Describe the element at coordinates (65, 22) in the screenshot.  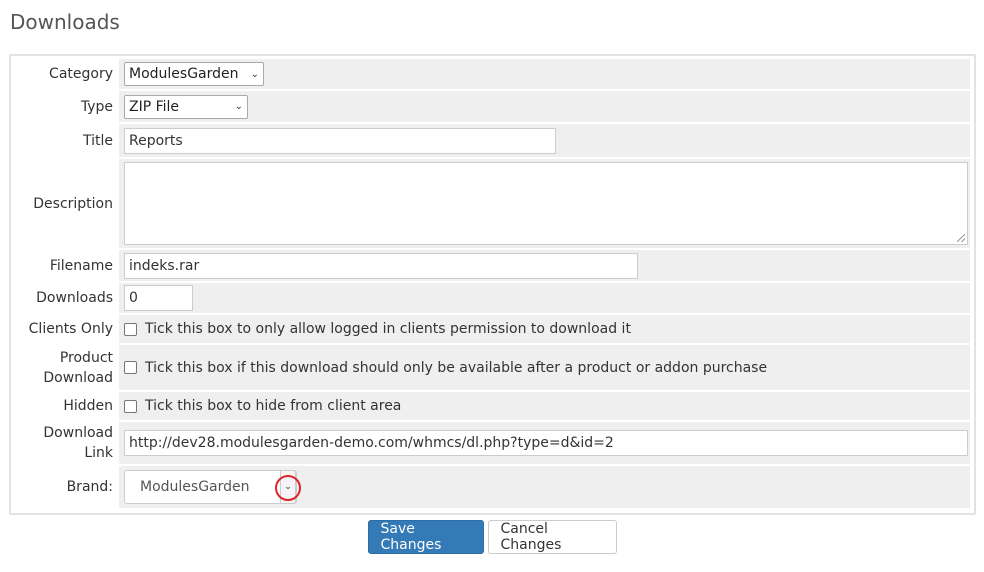
I see `page-title: Downloads` at that location.